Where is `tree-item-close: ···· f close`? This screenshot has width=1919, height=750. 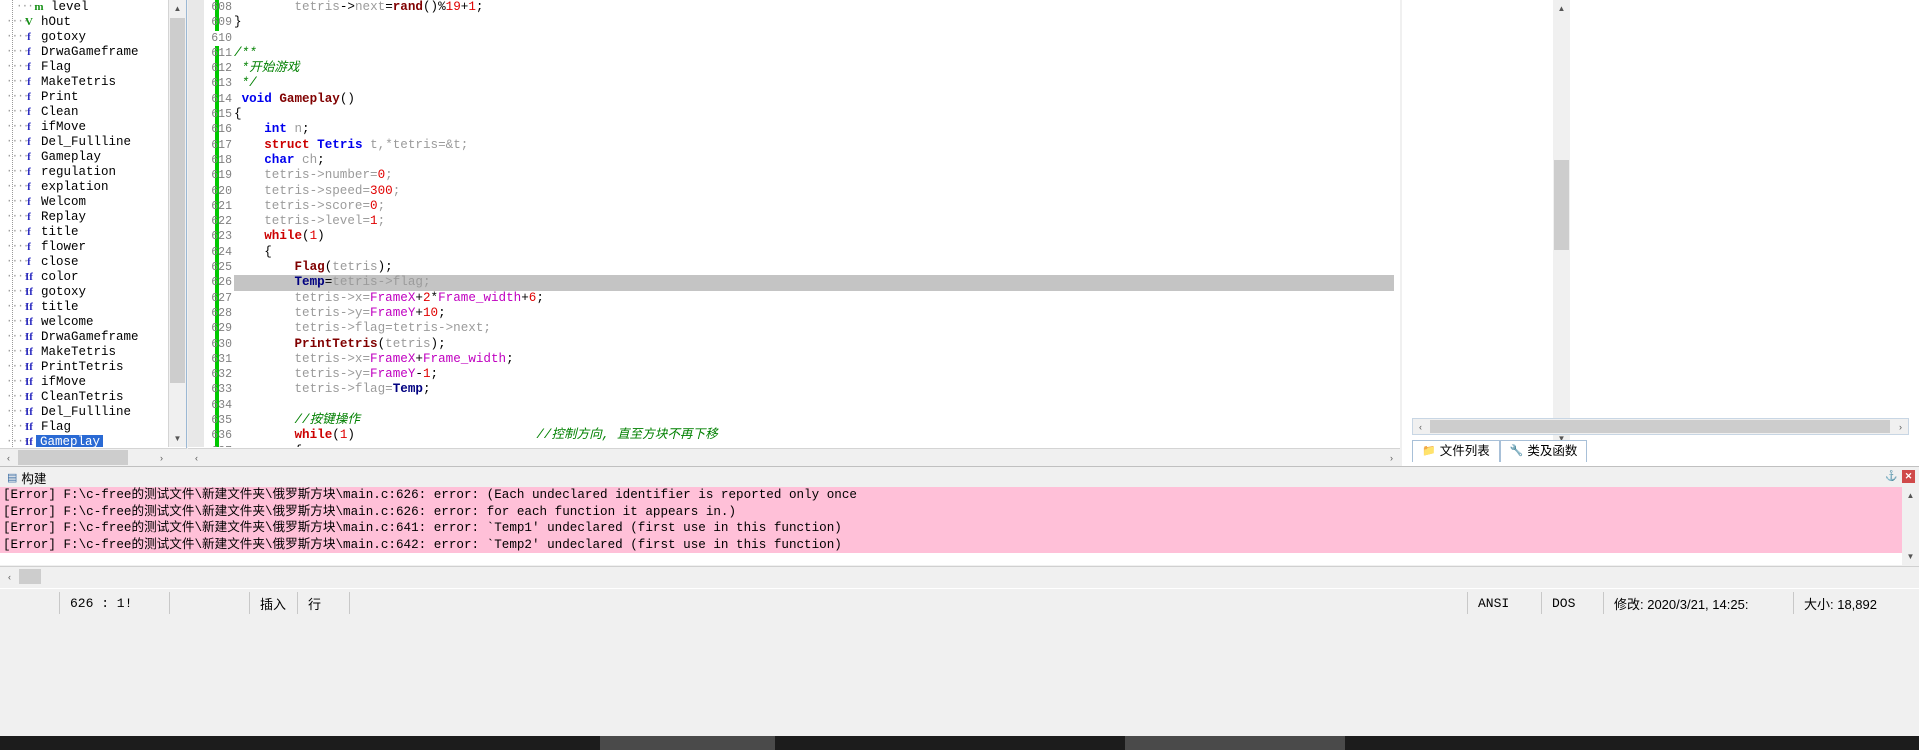
tree-item-close: ···· f close is located at coordinates (85, 262).